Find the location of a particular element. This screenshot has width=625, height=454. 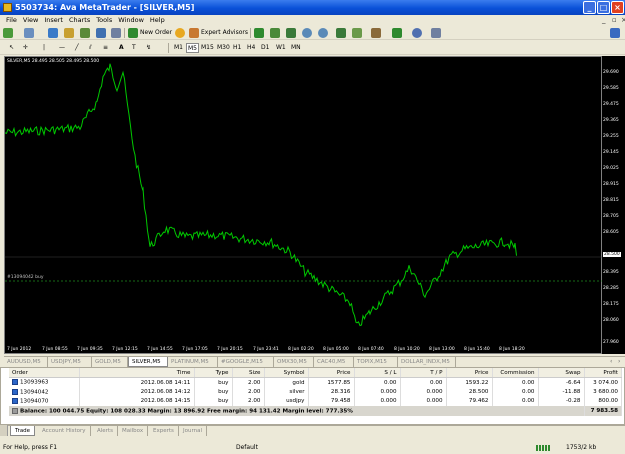

cell-swap: -11.88 is located at coordinates (561, 392).